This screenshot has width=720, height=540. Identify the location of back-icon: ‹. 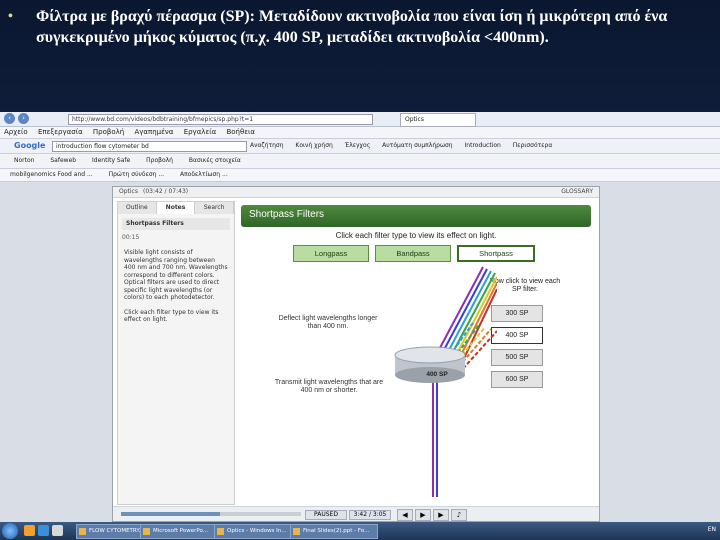
(9, 118).